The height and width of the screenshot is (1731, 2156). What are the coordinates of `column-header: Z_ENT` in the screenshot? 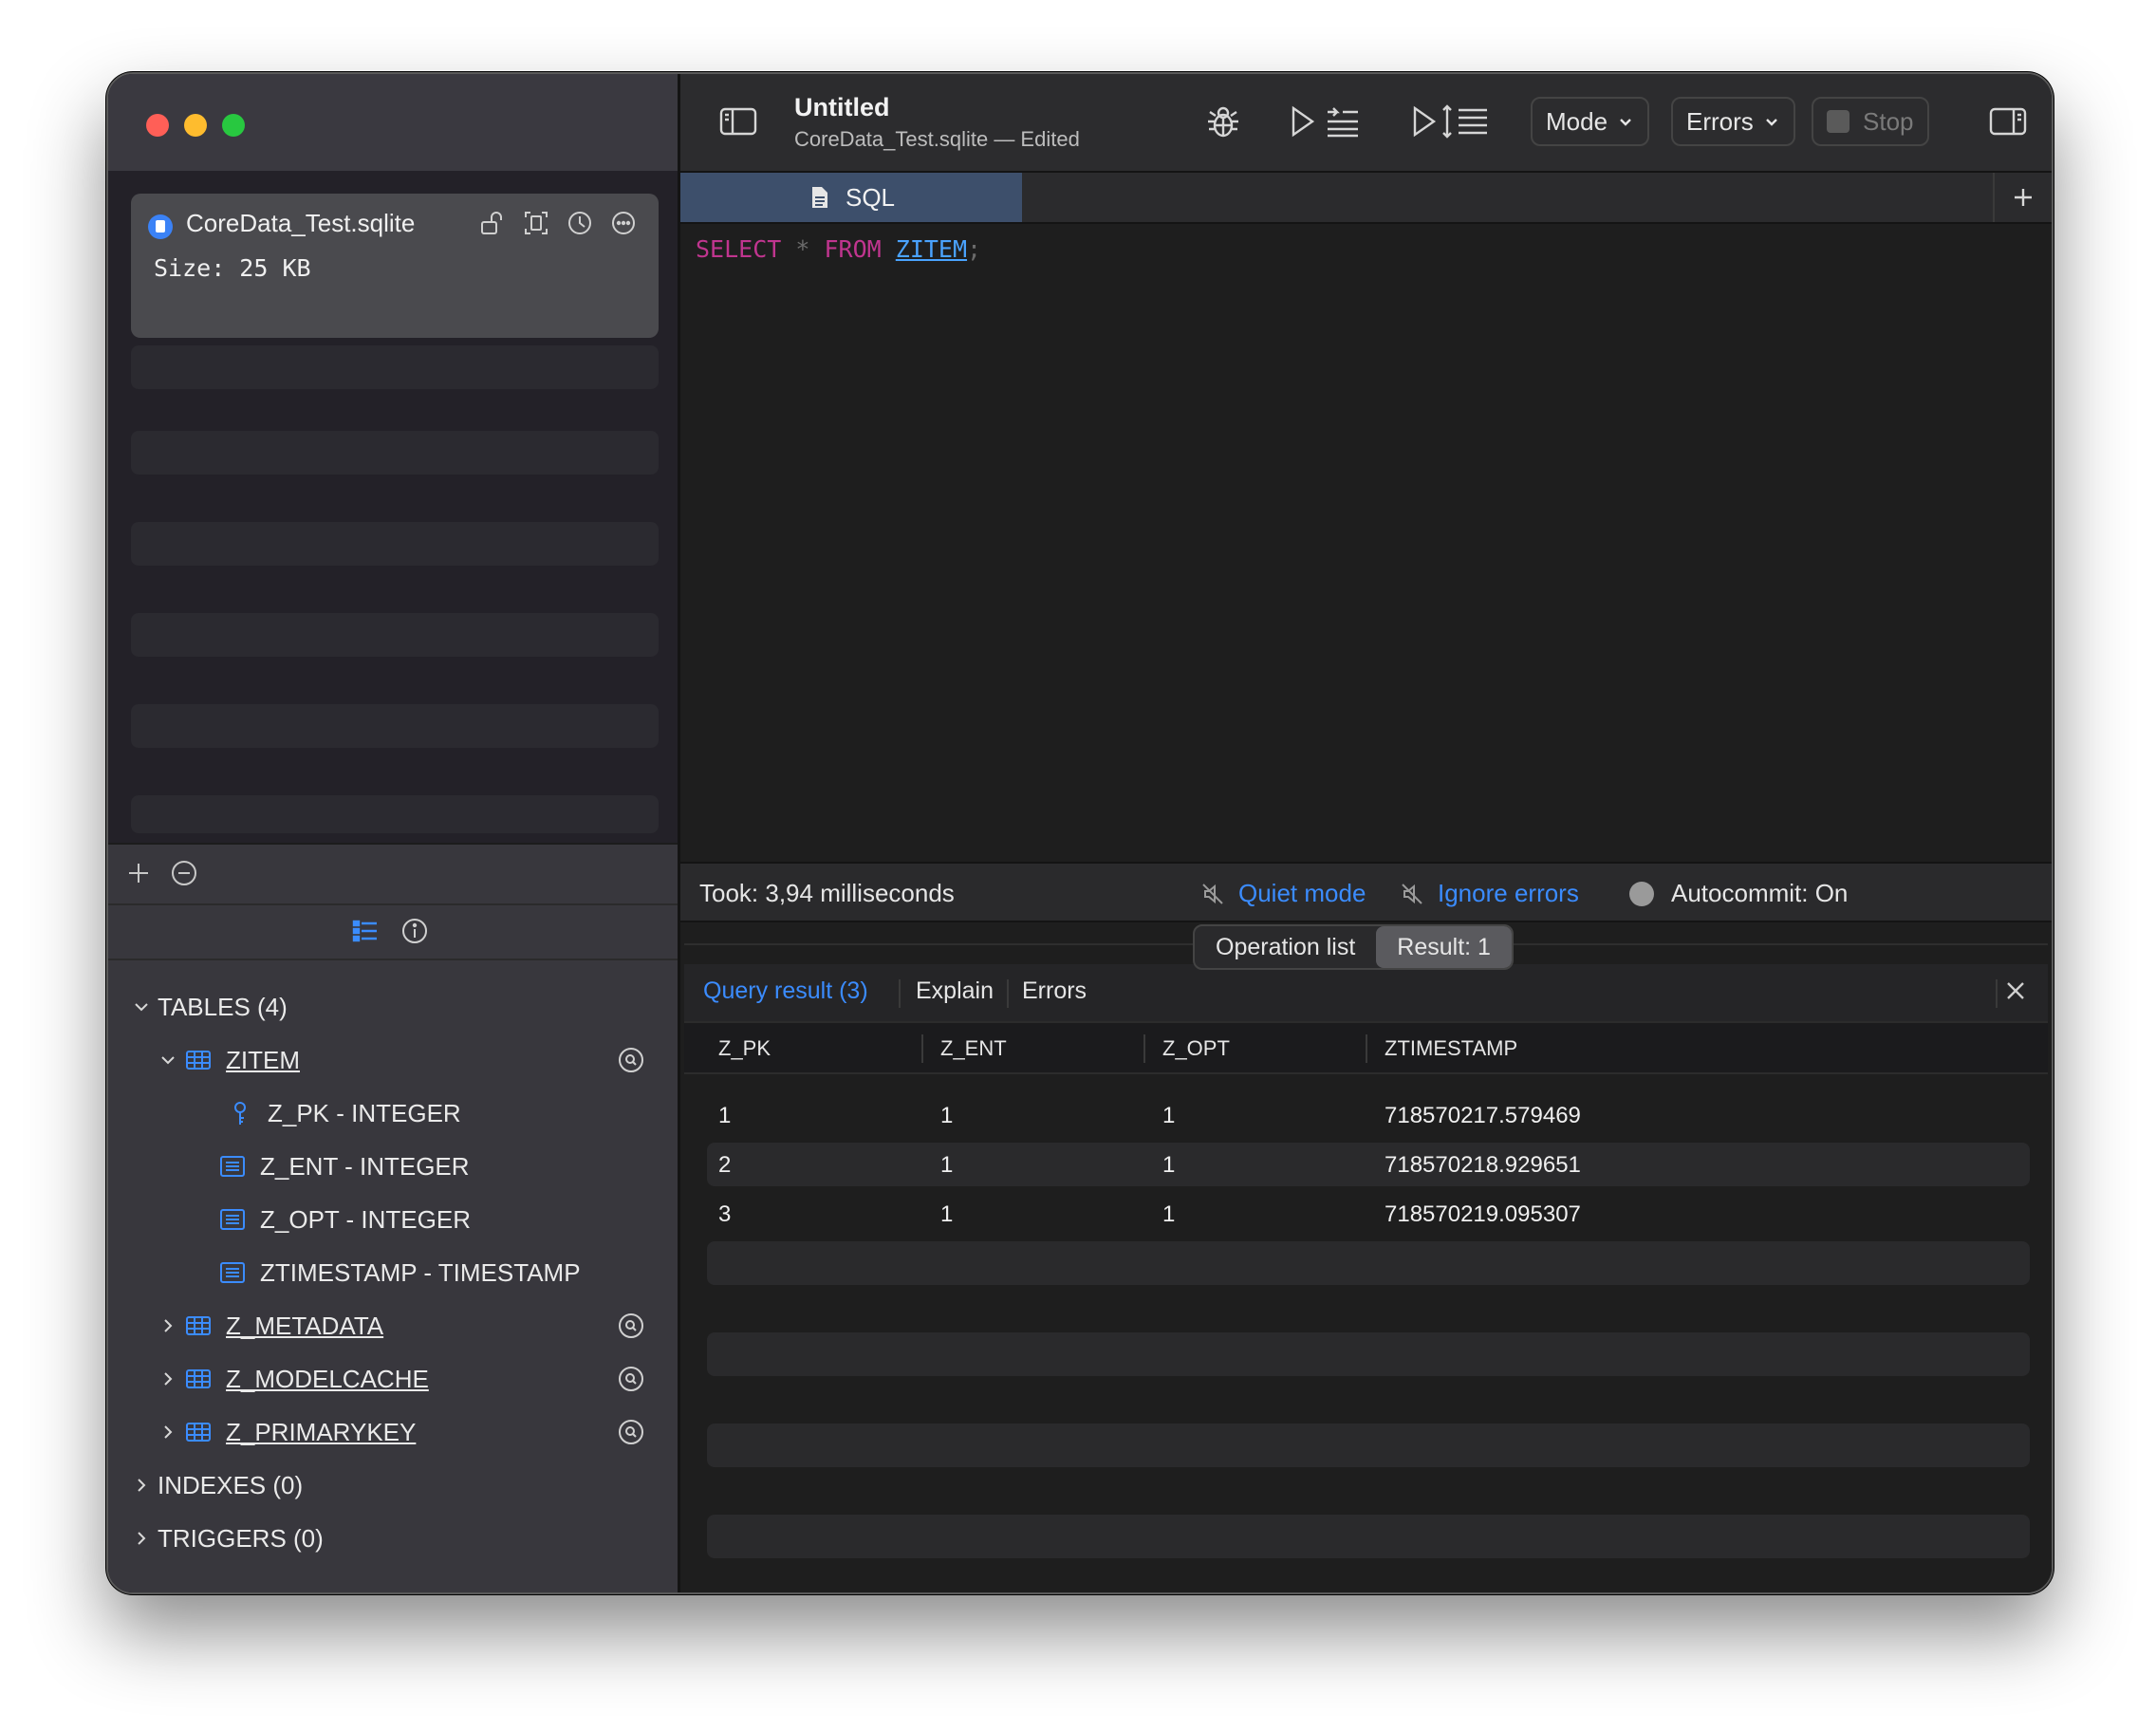 It's located at (973, 1048).